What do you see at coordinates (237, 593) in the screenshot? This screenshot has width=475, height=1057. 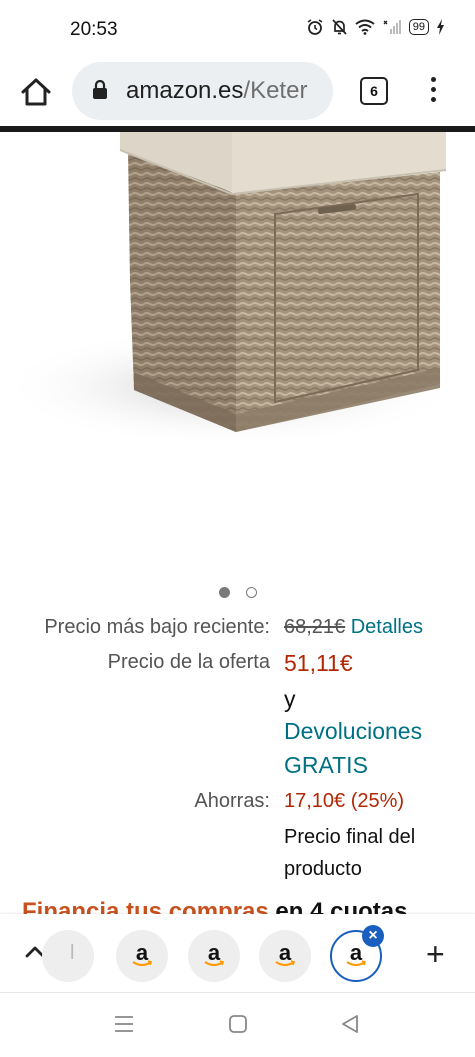 I see `carousel-indicator` at bounding box center [237, 593].